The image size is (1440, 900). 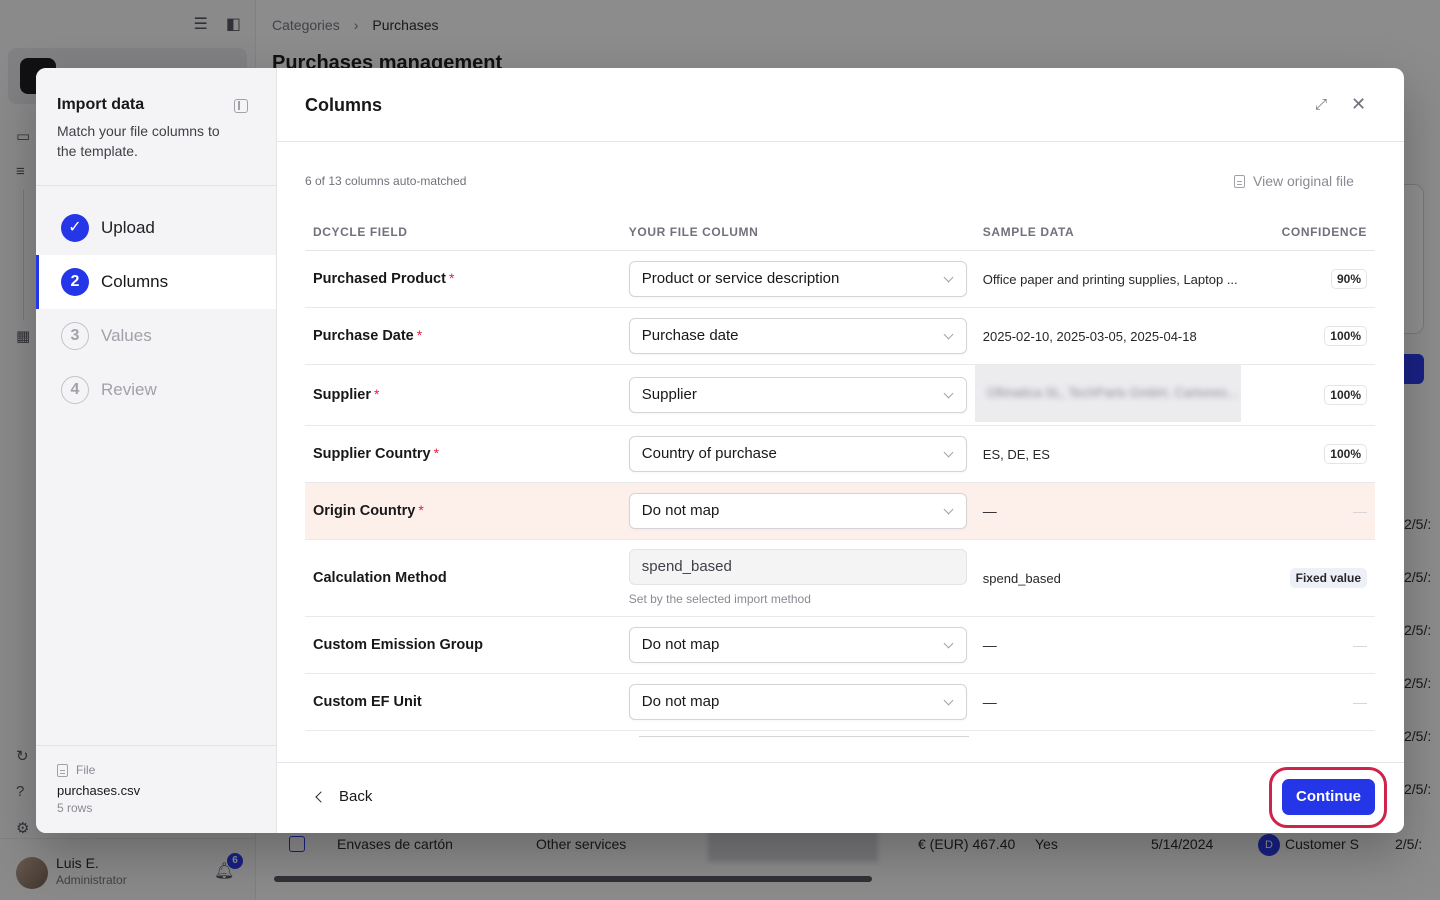 I want to click on modal-footer: Back Continue, so click(x=840, y=797).